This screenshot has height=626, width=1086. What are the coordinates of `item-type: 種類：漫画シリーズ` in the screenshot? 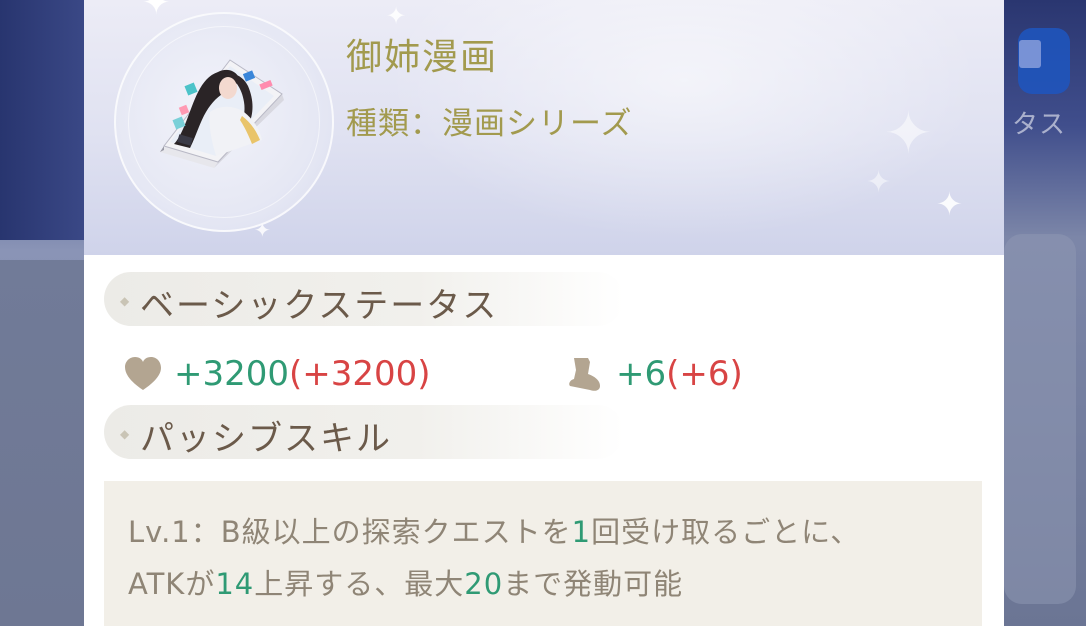 It's located at (489, 124).